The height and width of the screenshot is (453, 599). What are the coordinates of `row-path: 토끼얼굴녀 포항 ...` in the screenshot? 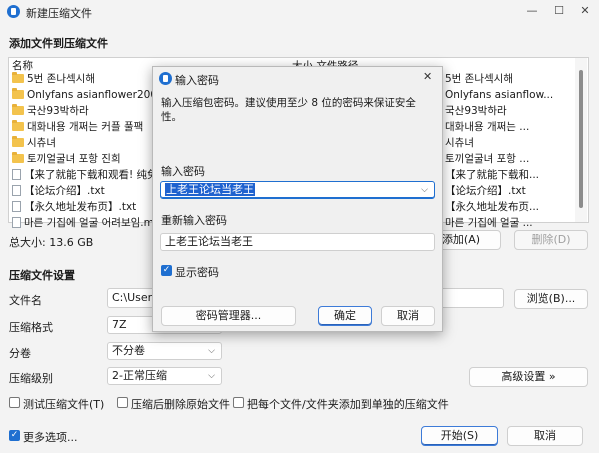 It's located at (487, 159).